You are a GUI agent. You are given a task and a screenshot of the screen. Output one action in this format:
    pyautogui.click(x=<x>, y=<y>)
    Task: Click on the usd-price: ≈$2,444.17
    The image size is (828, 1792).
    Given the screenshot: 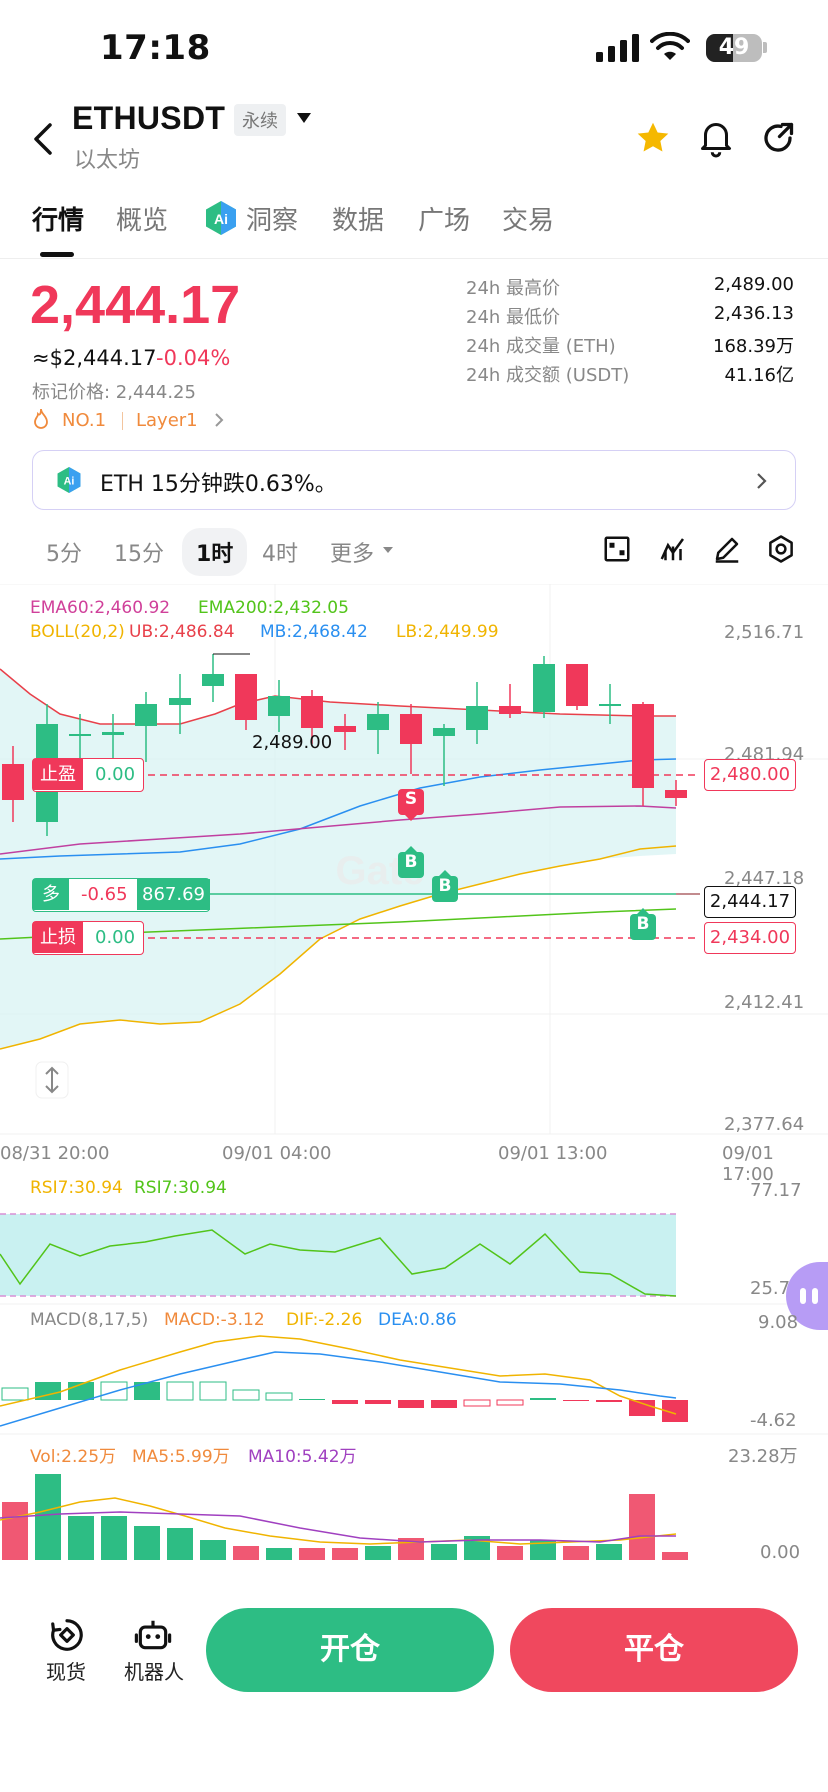 What is the action you would take?
    pyautogui.click(x=94, y=358)
    